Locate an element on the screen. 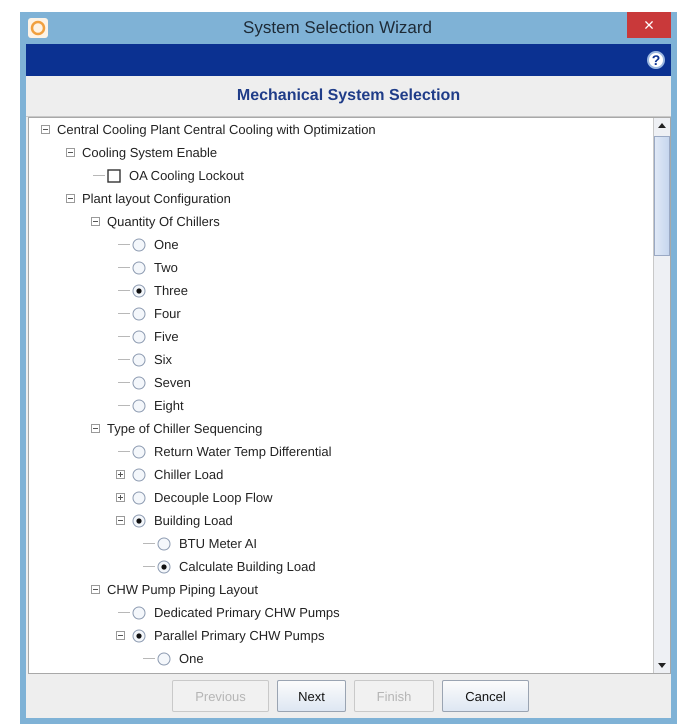 Image resolution: width=679 pixels, height=724 pixels. option-label: Parallel Primary CHW Pumps is located at coordinates (239, 635).